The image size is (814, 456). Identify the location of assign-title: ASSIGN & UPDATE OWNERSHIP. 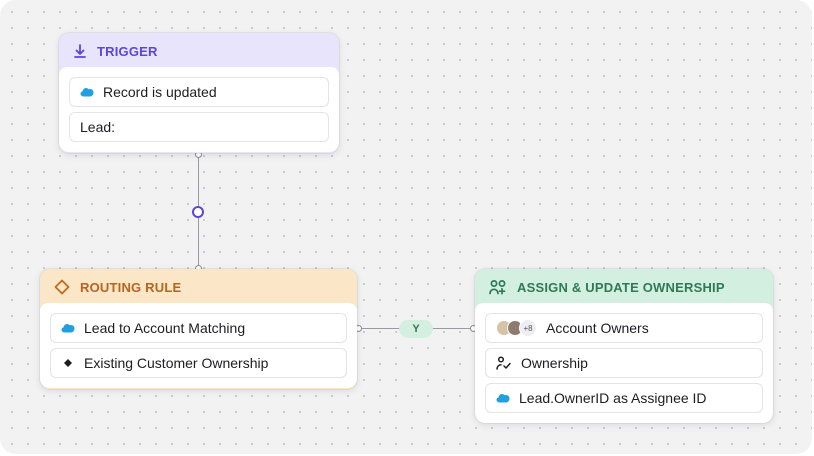
(621, 287).